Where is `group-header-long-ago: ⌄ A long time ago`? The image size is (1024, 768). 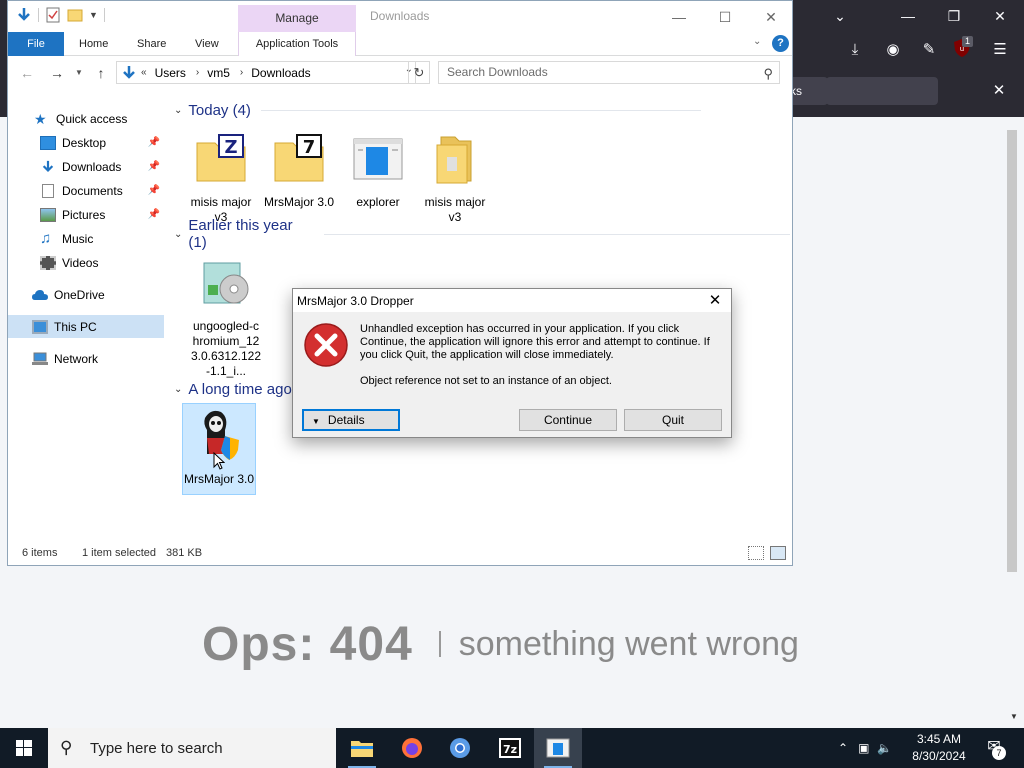
group-header-long-ago: ⌄ A long time ago is located at coordinates (233, 389).